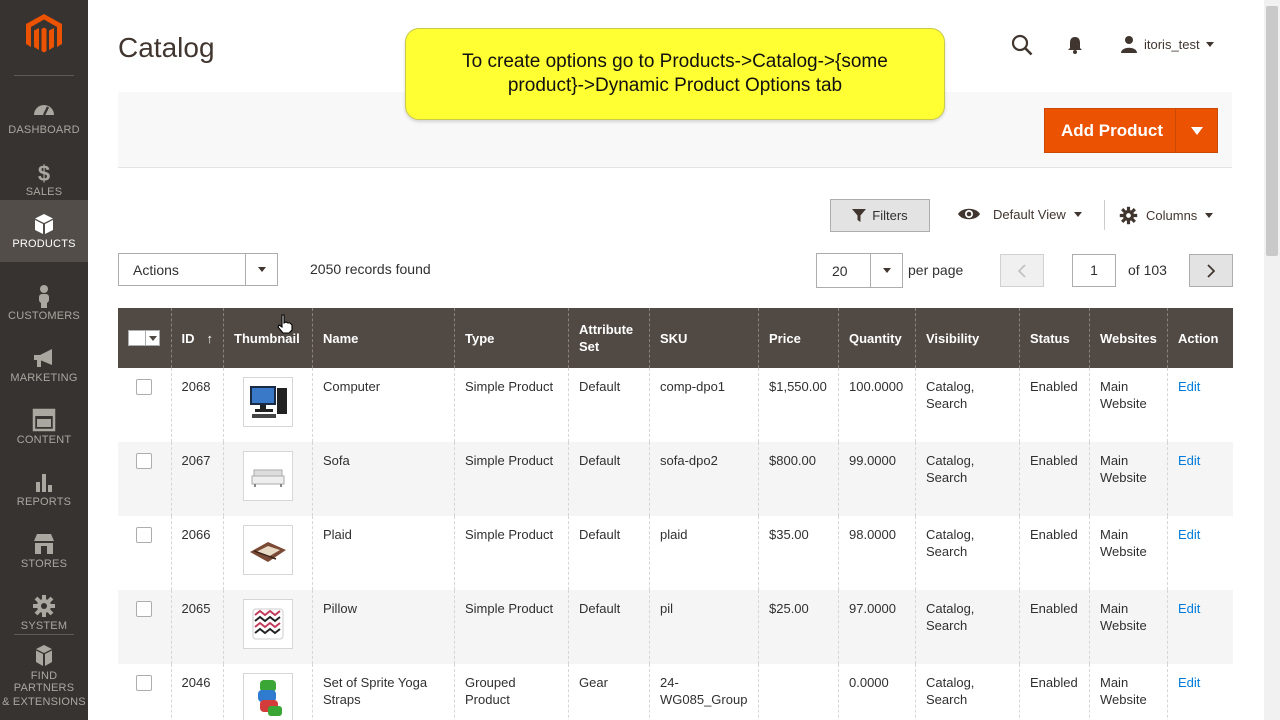  I want to click on megaphone-icon, so click(43, 358).